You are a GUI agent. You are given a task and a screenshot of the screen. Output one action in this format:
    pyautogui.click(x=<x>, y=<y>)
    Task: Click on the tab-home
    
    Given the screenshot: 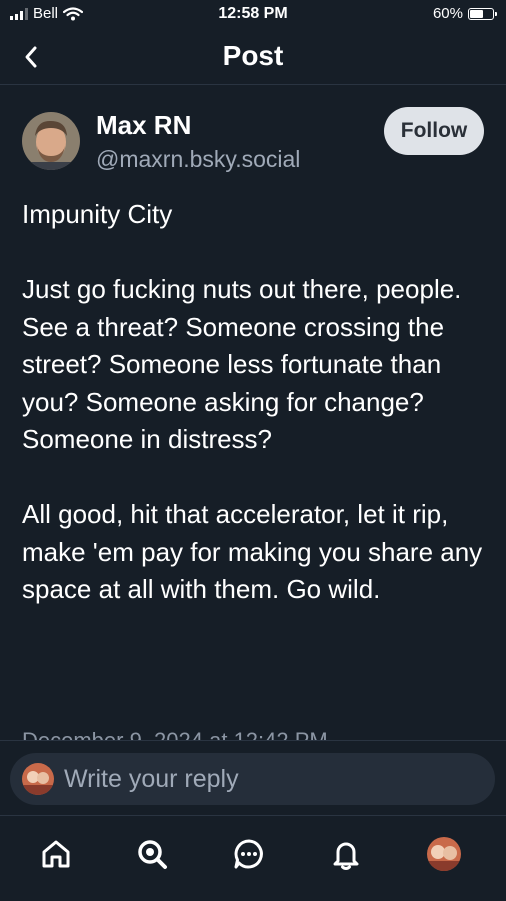 What is the action you would take?
    pyautogui.click(x=56, y=854)
    